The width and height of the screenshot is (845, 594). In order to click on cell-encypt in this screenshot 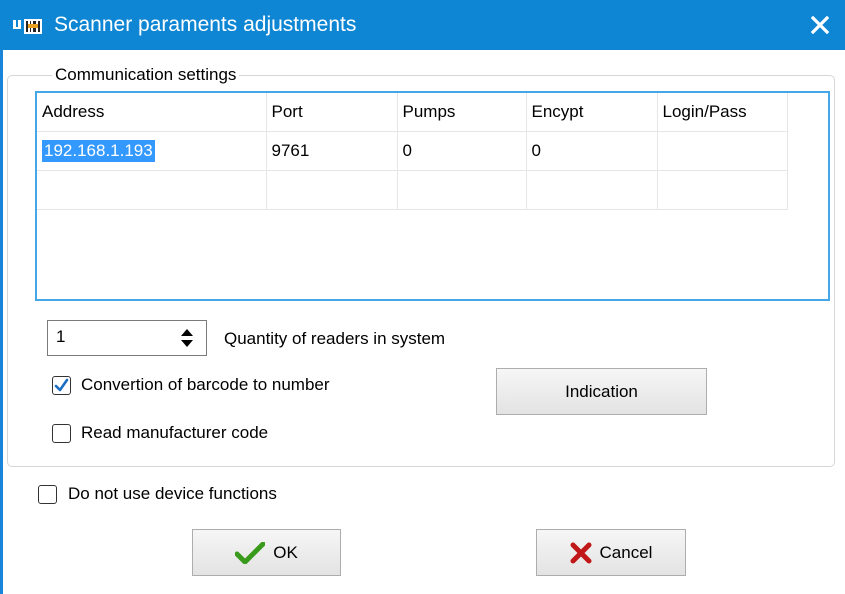, I will do `click(592, 190)`.